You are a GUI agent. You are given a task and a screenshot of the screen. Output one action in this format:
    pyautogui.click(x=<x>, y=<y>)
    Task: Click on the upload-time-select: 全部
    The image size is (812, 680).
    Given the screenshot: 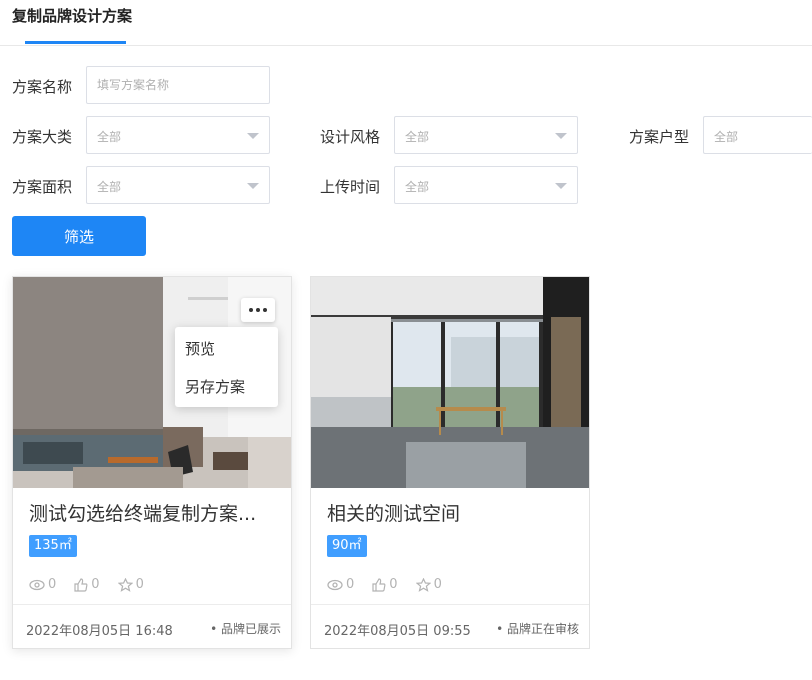 What is the action you would take?
    pyautogui.click(x=486, y=185)
    